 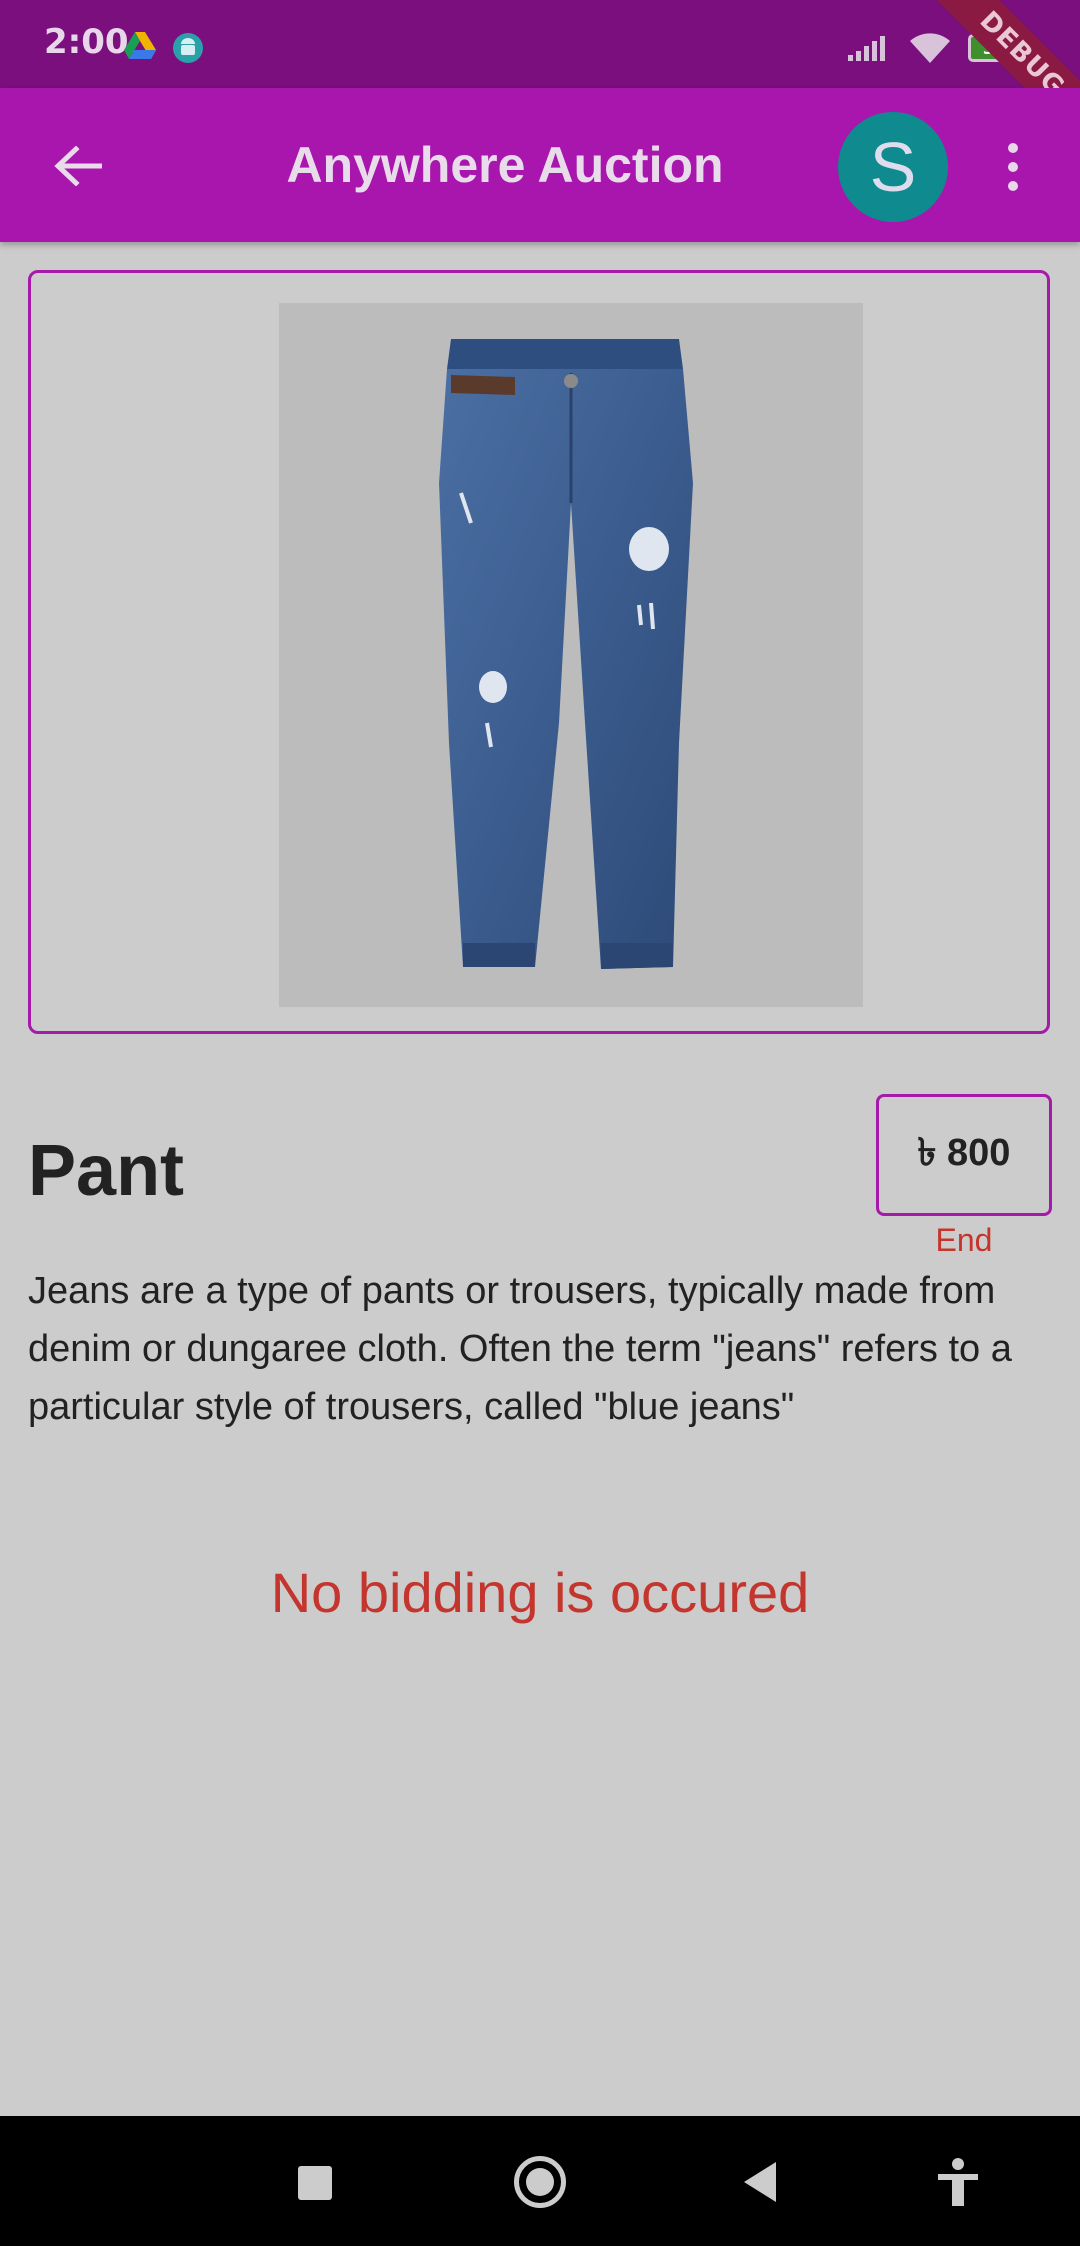 I want to click on jeans-image, so click(x=566, y=654).